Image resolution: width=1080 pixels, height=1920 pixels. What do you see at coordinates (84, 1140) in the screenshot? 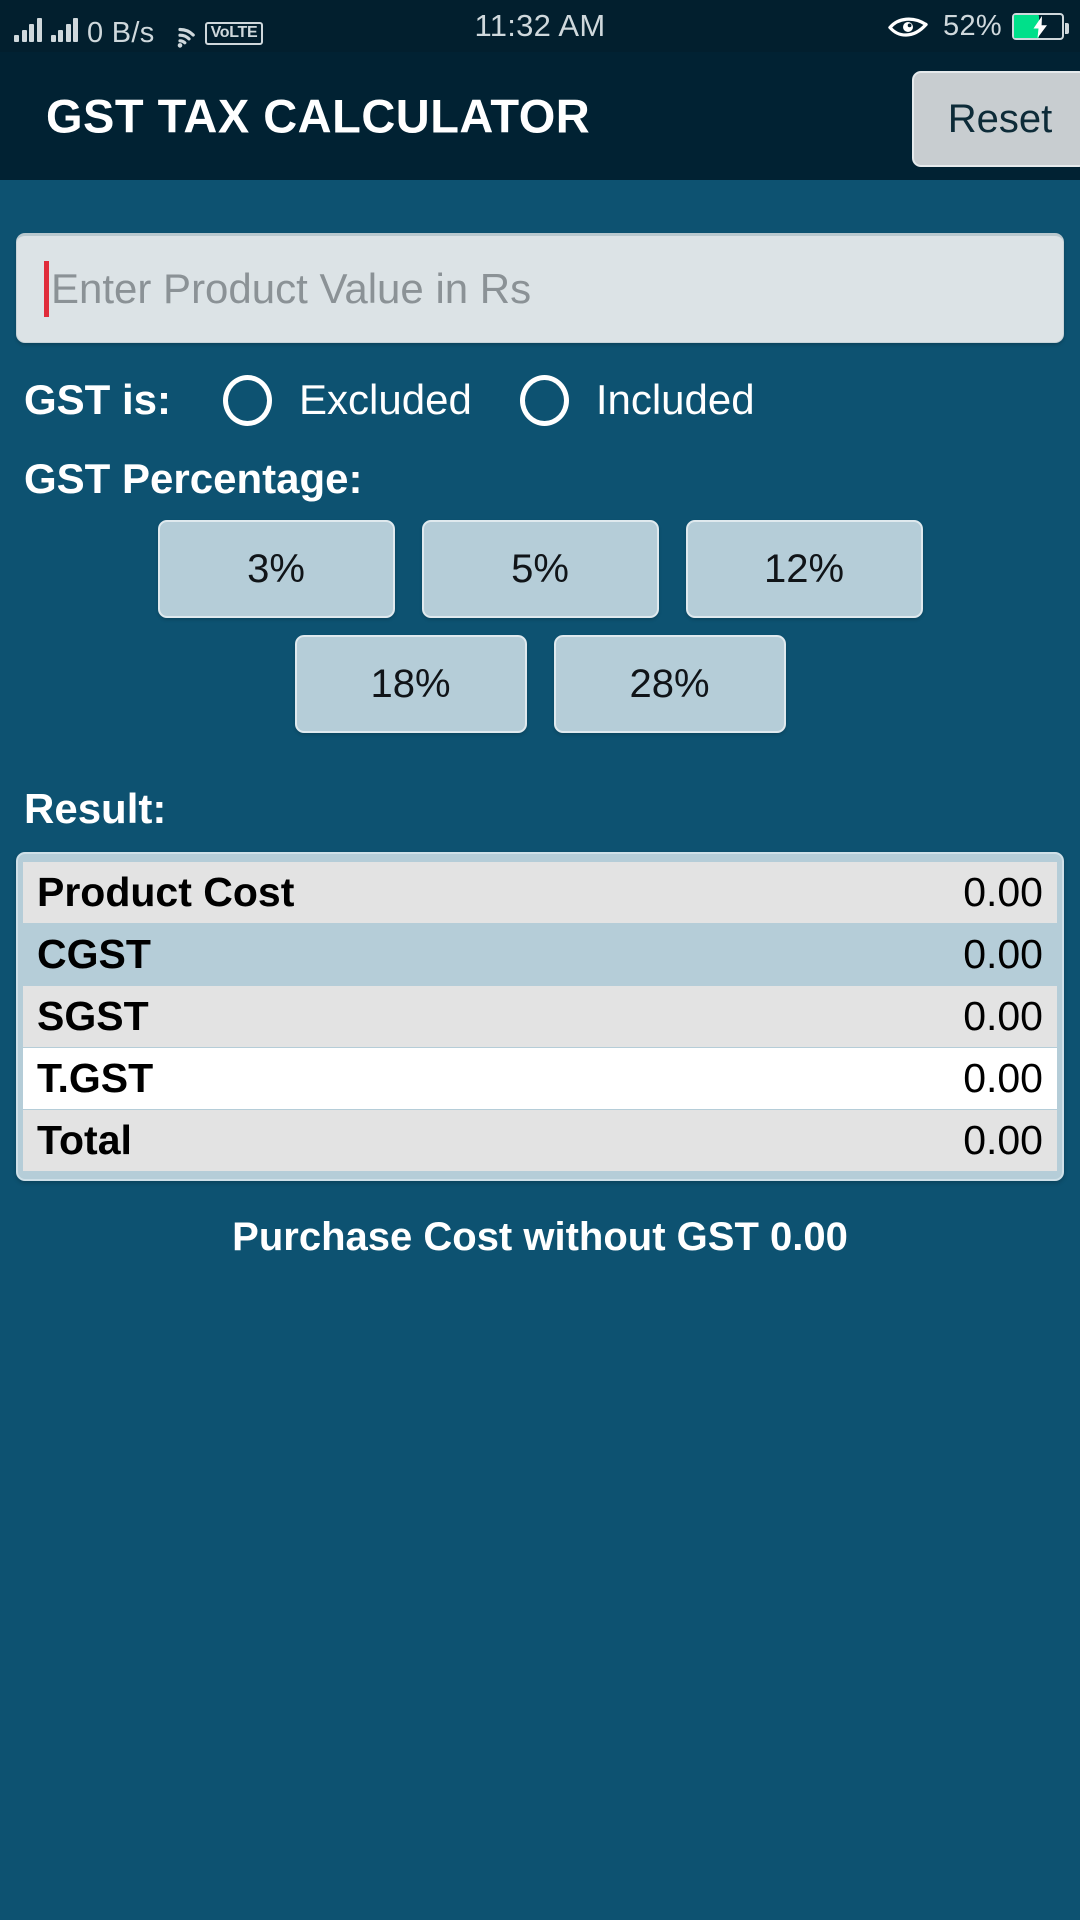
I see `result-row-name: Total` at bounding box center [84, 1140].